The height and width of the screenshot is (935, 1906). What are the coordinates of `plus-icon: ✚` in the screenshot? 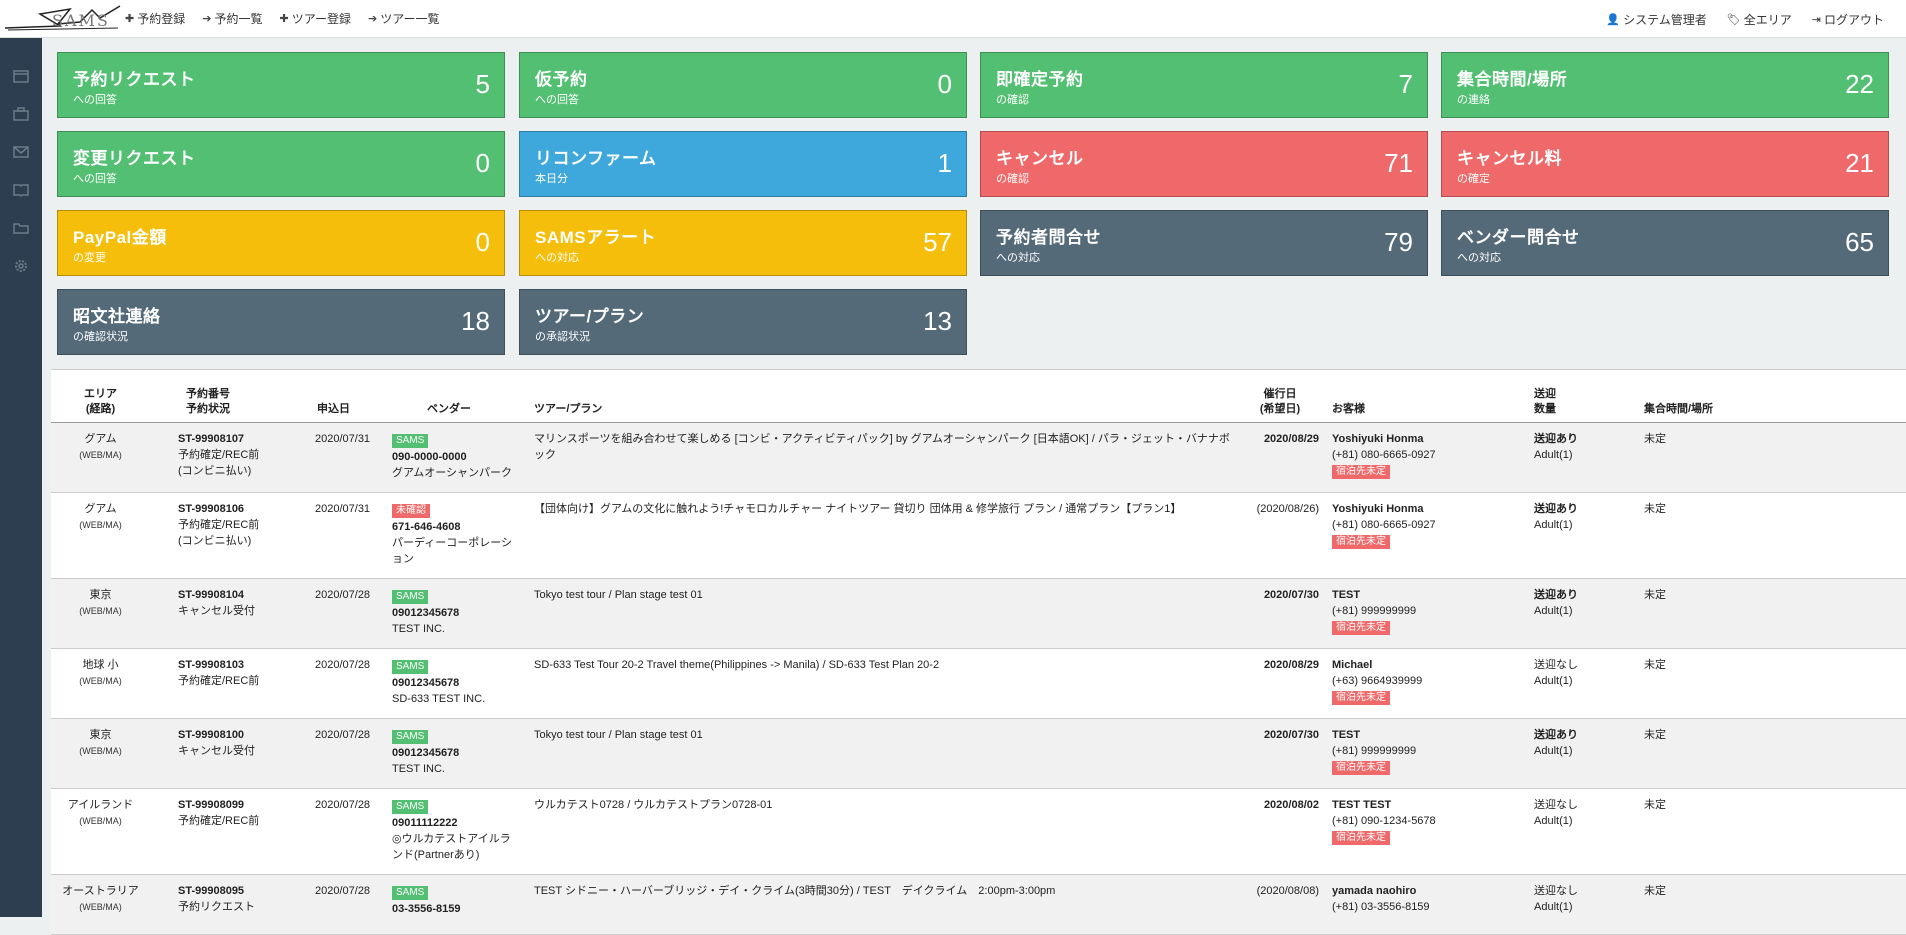 It's located at (130, 19).